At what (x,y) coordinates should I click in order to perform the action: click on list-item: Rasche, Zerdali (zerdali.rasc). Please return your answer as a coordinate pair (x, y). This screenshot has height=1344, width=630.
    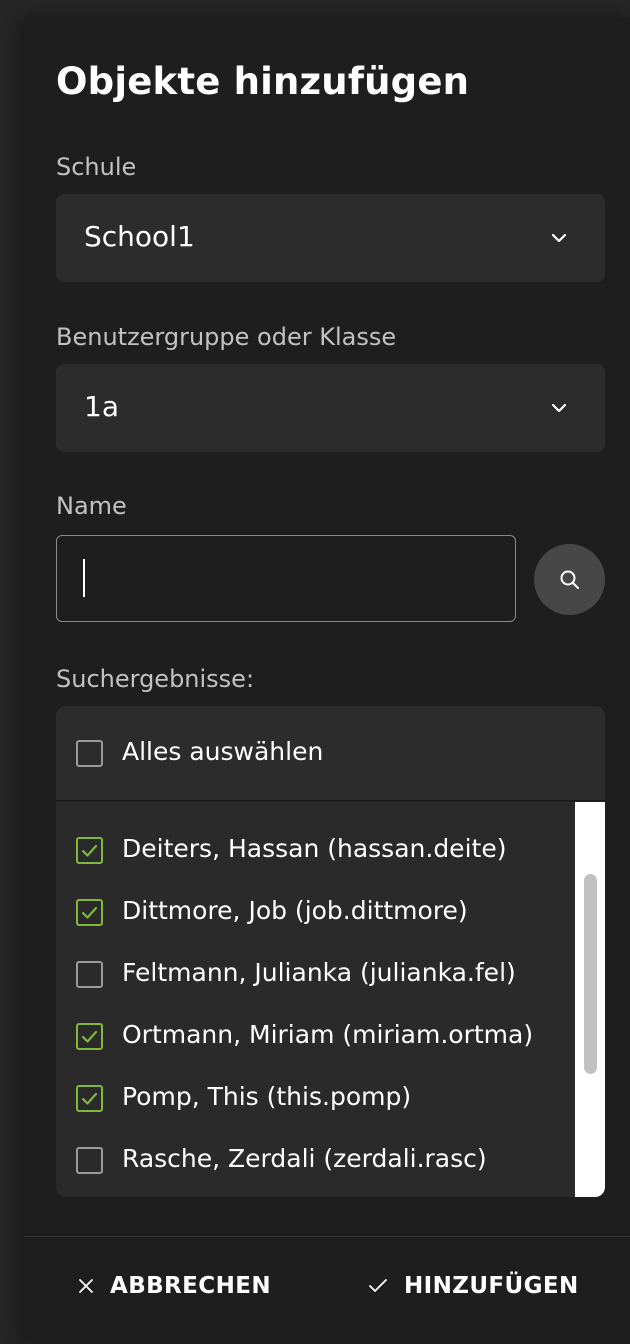
    Looking at the image, I should click on (315, 1167).